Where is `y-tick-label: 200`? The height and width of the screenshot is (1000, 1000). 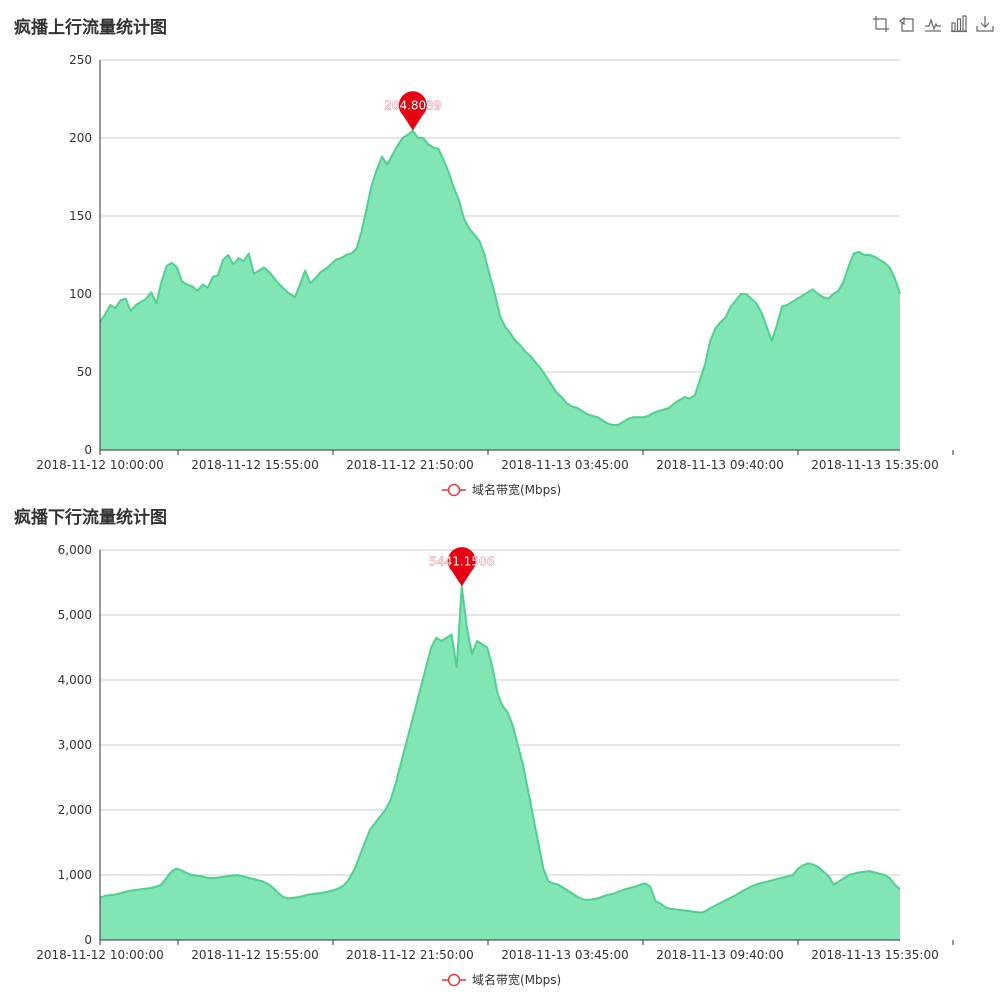
y-tick-label: 200 is located at coordinates (80, 138).